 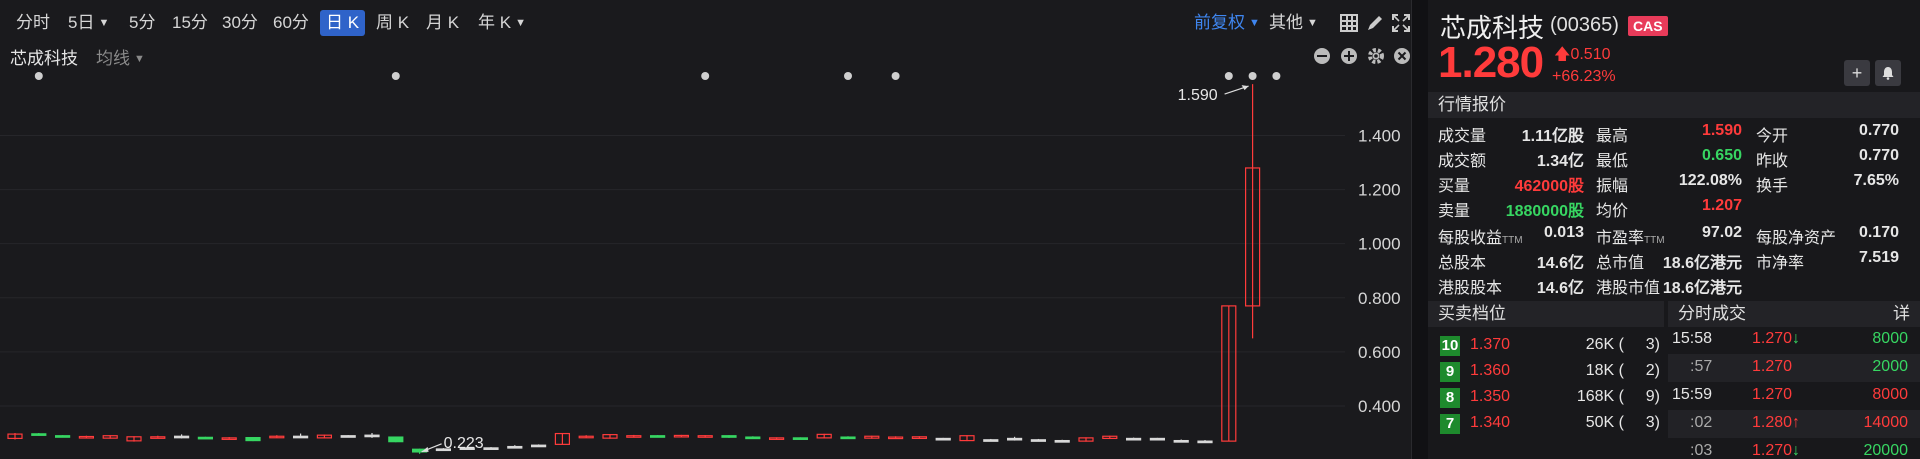 I want to click on add-watchlist-button: +, so click(x=1857, y=73).